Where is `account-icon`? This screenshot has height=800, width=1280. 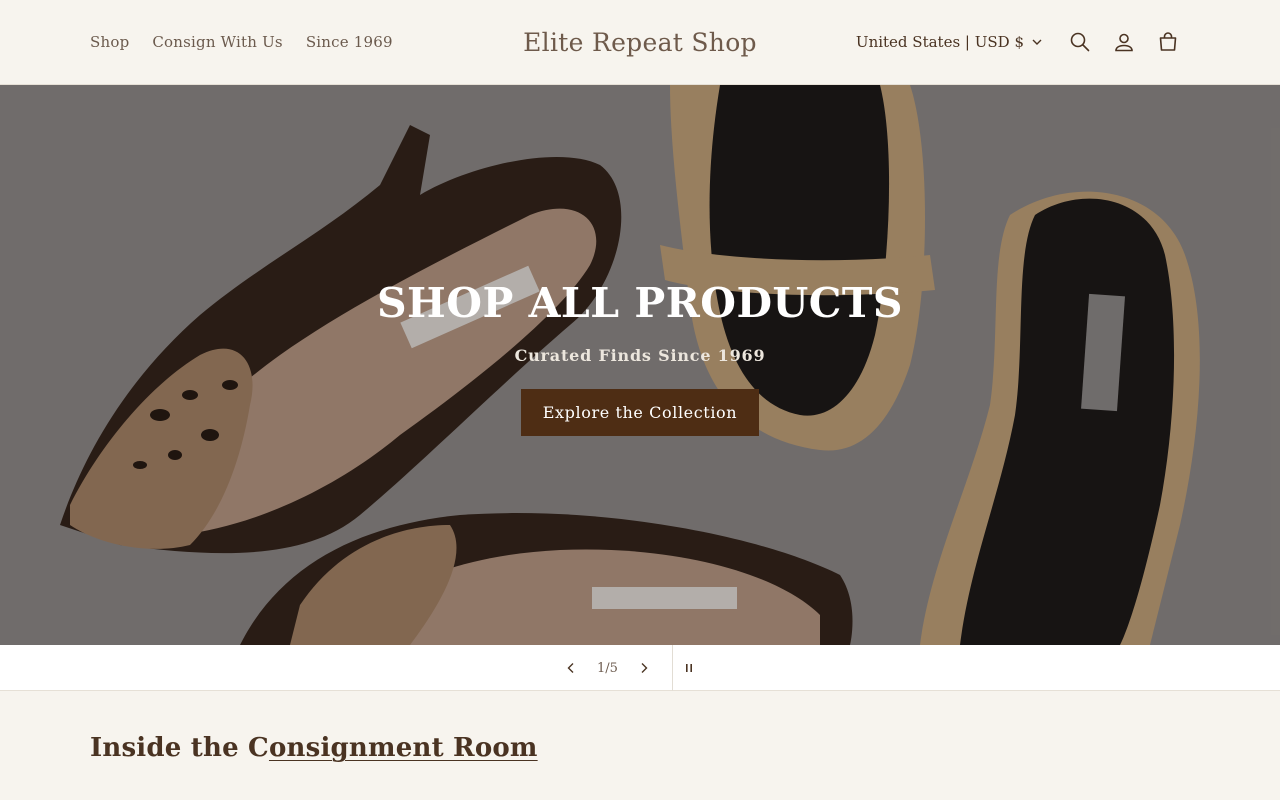
account-icon is located at coordinates (1124, 42).